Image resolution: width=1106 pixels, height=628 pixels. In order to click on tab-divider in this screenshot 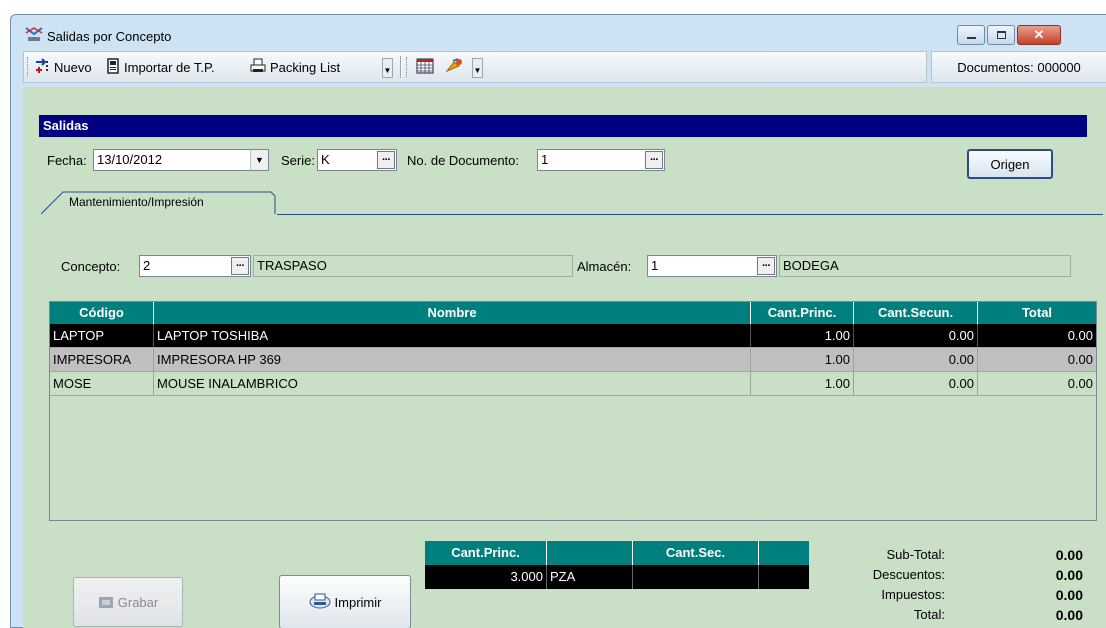, I will do `click(690, 214)`.